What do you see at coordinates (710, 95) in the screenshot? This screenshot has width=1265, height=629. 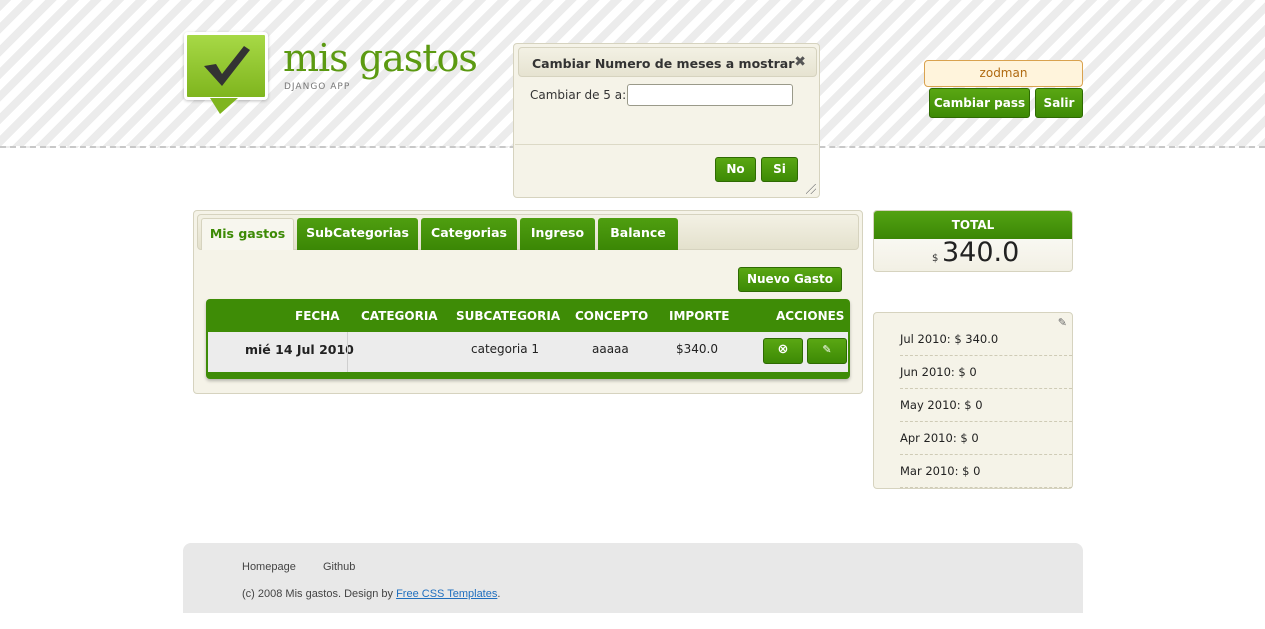 I see `months-input` at bounding box center [710, 95].